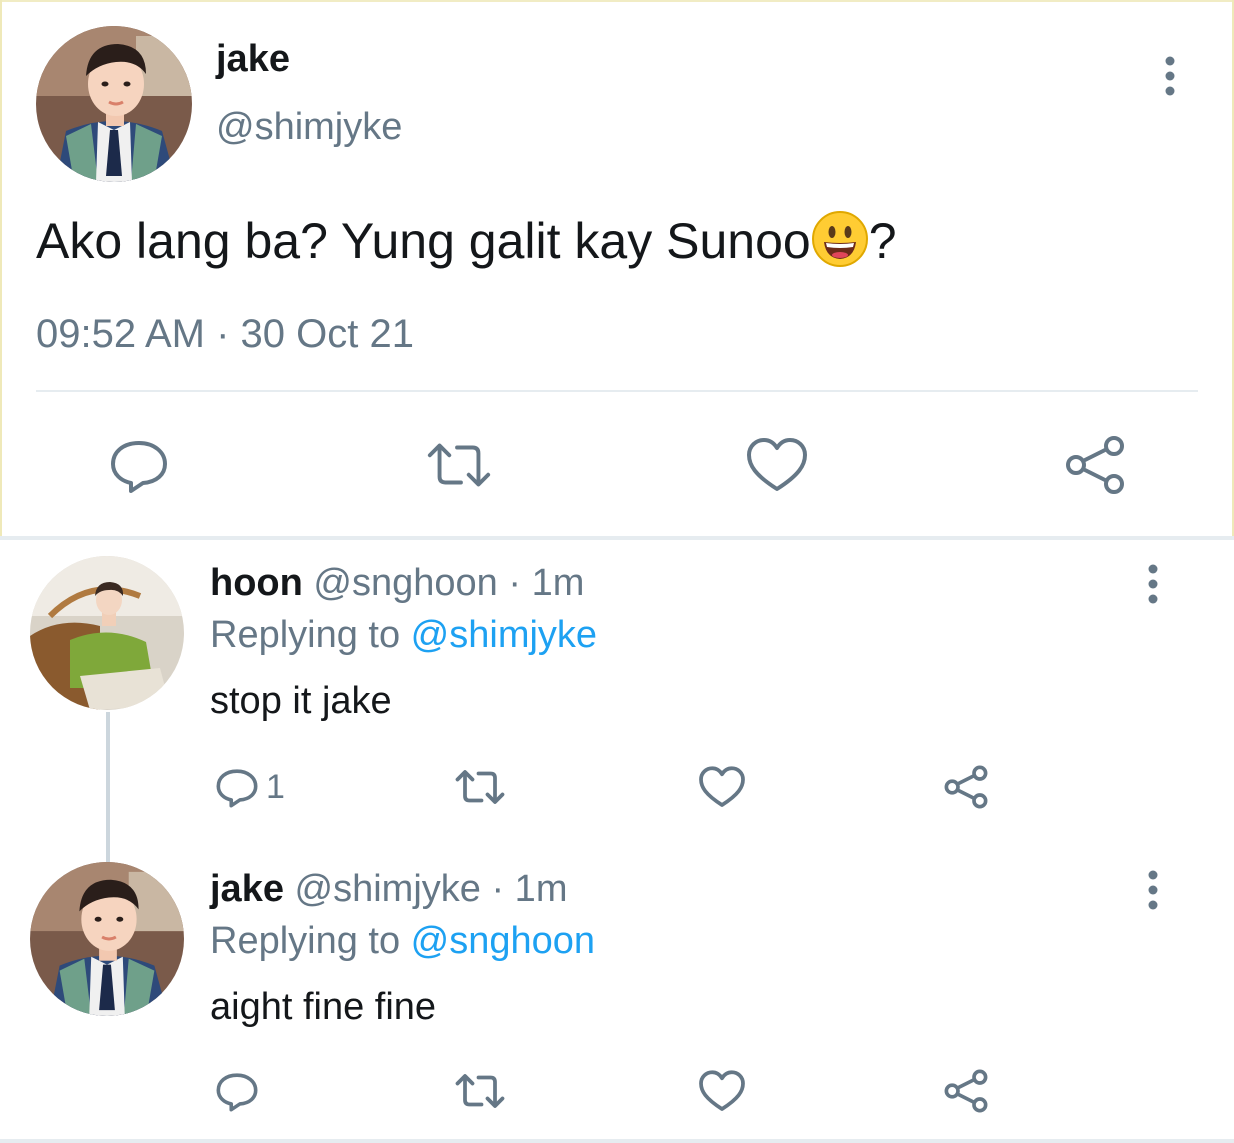 The width and height of the screenshot is (1234, 1143). I want to click on author-name: hoon, so click(256, 583).